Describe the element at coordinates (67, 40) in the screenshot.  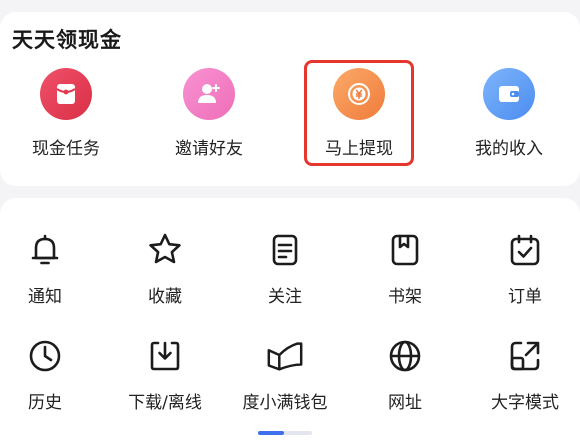
I see `section-title: 天天领现金` at that location.